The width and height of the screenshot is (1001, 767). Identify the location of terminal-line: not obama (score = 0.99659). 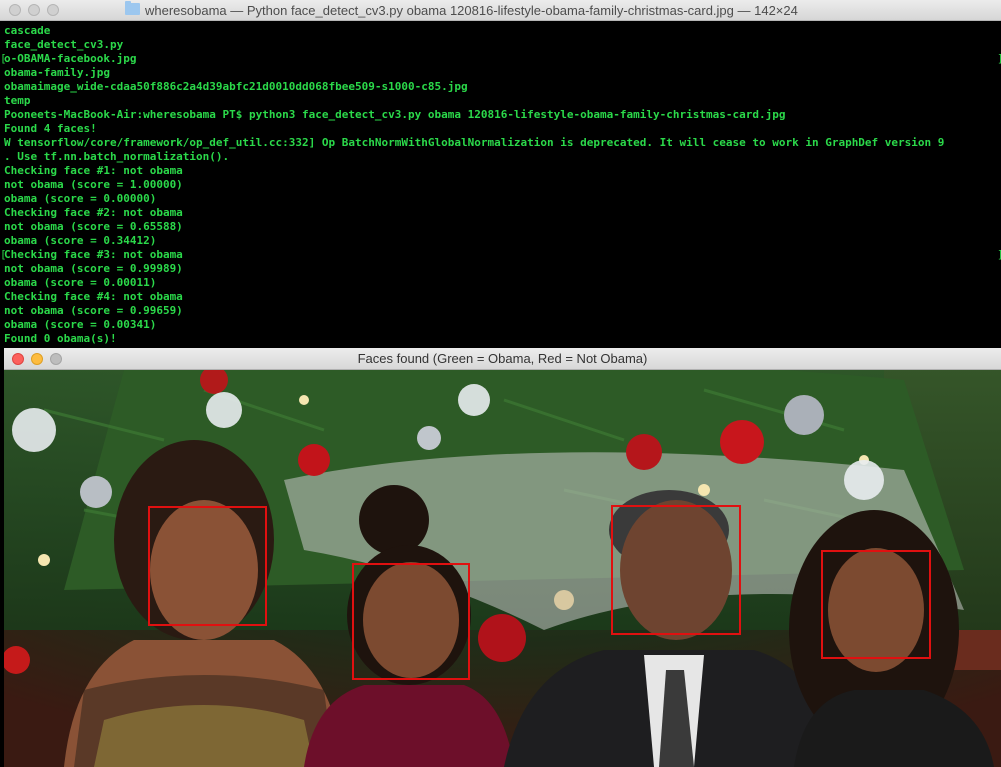
(93, 310).